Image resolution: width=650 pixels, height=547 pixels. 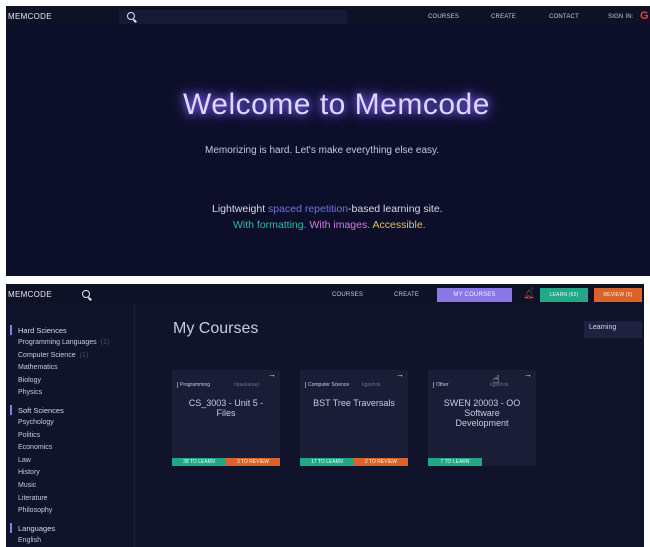 I want to click on learn-button: LEARN (62), so click(x=564, y=295).